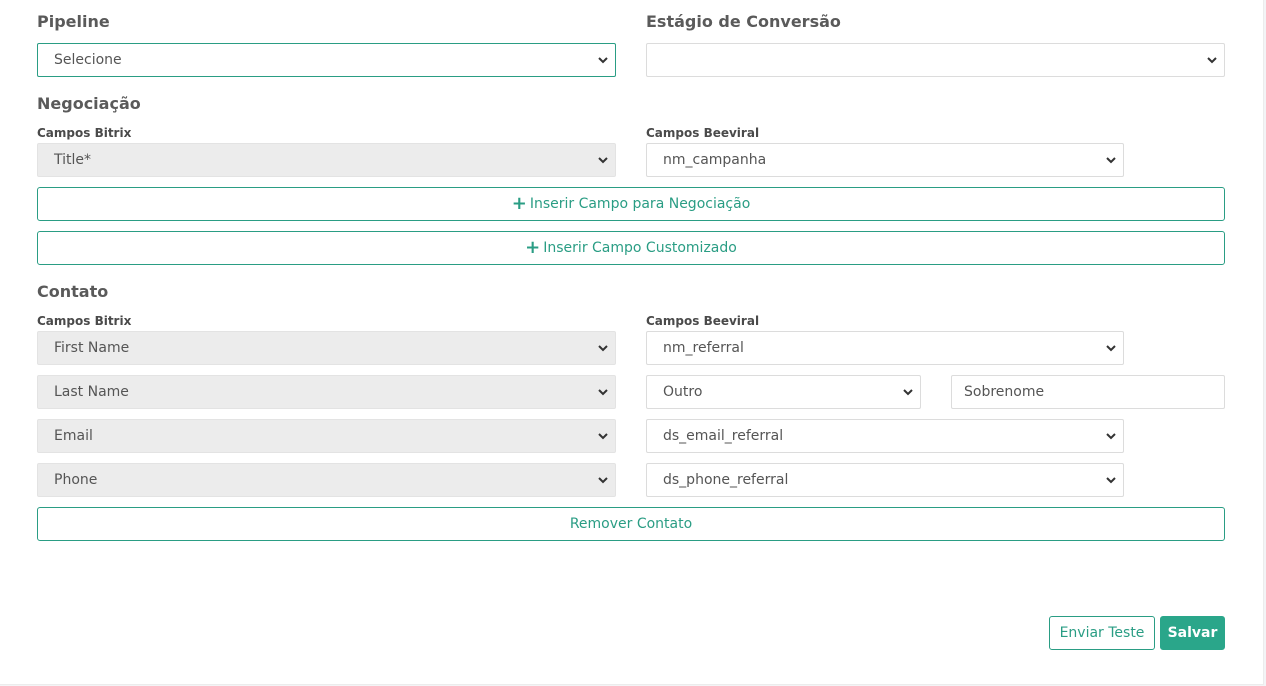 Image resolution: width=1266 pixels, height=686 pixels. What do you see at coordinates (783, 392) in the screenshot?
I see `contact-beeviral-select: Outro` at bounding box center [783, 392].